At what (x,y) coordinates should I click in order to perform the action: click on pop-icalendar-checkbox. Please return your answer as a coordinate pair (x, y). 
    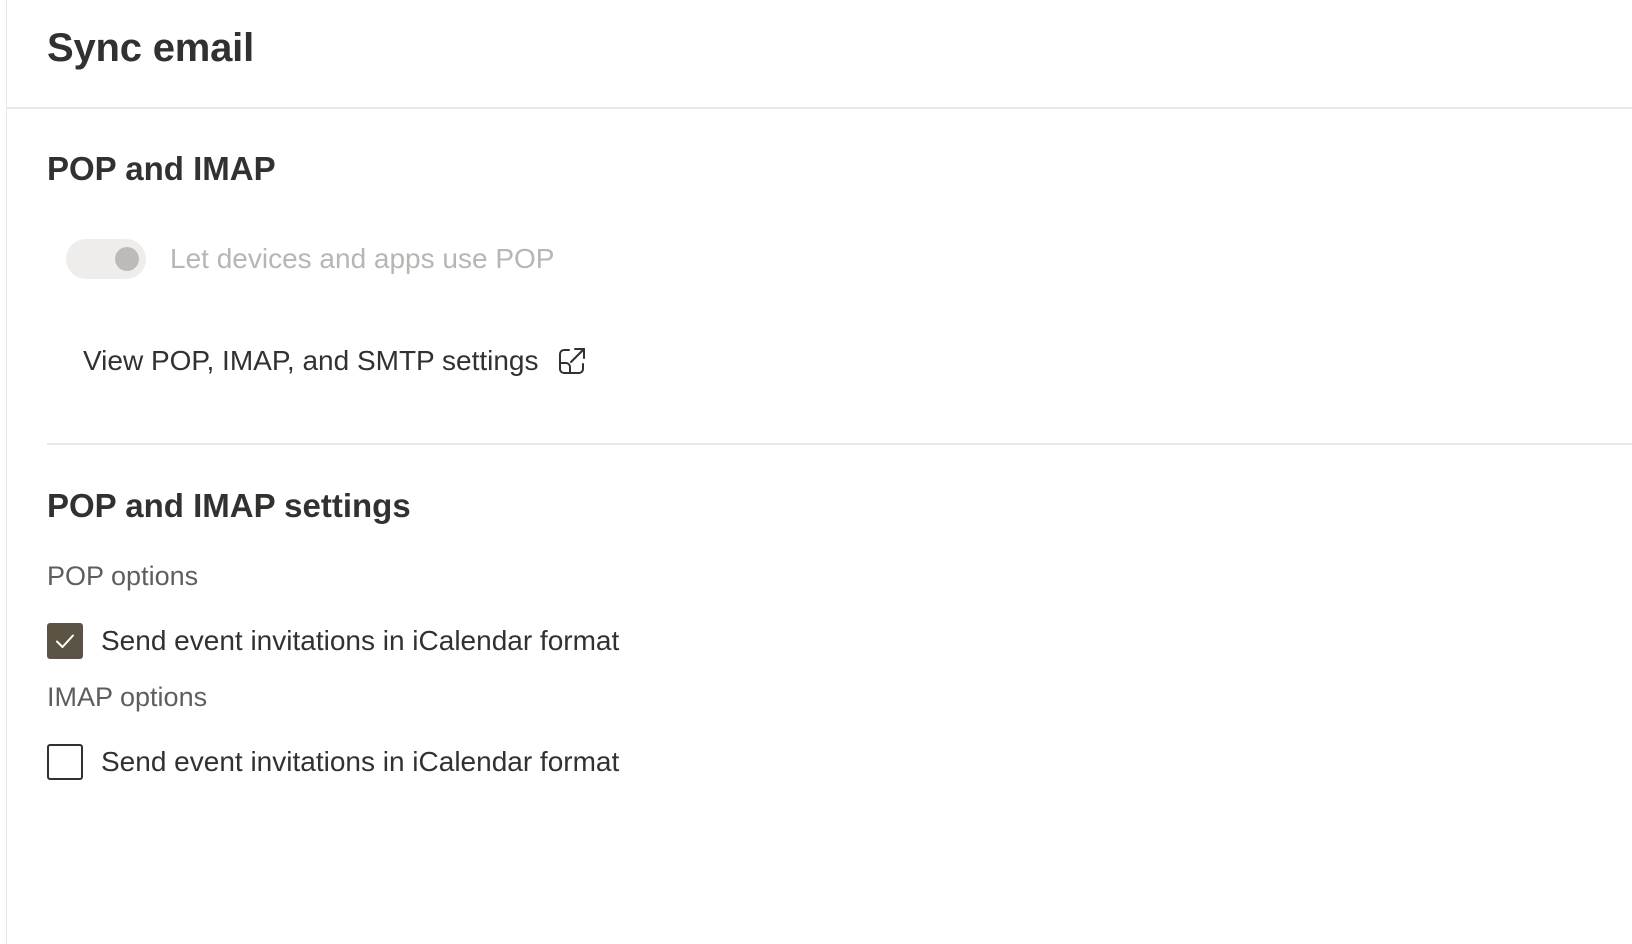
    Looking at the image, I should click on (65, 641).